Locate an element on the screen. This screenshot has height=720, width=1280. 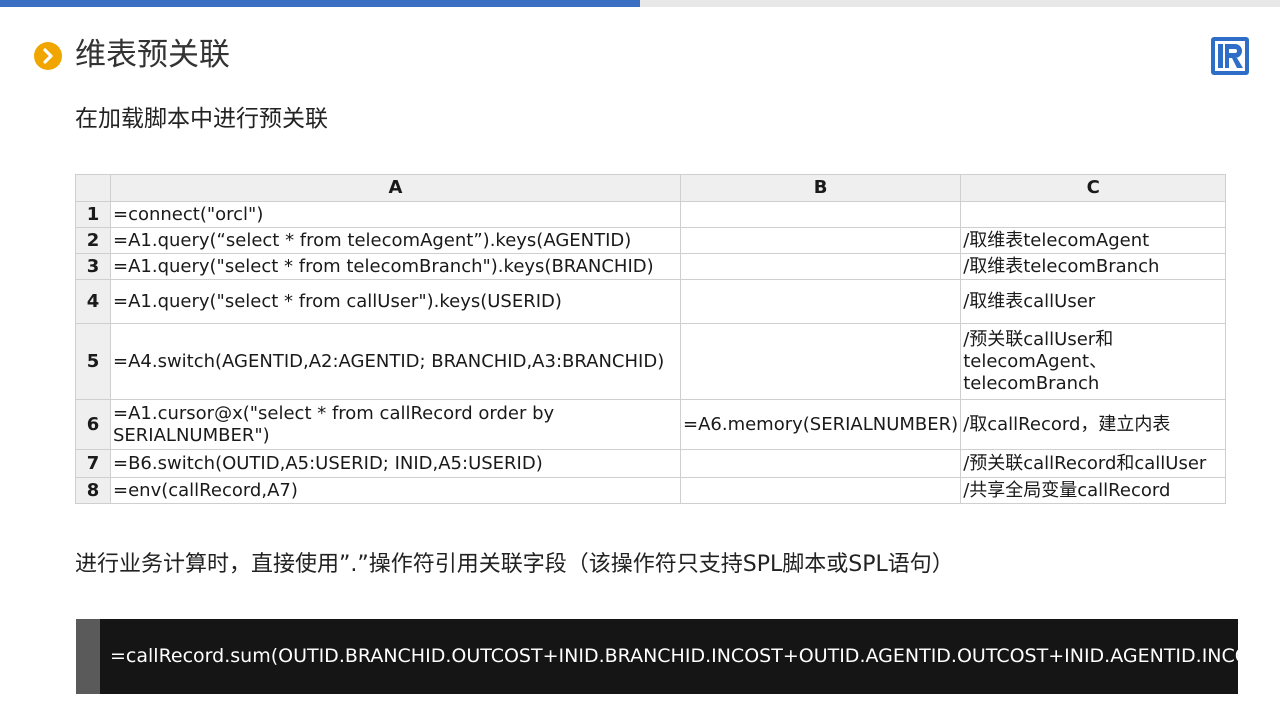
chevron-right-icon is located at coordinates (48, 56).